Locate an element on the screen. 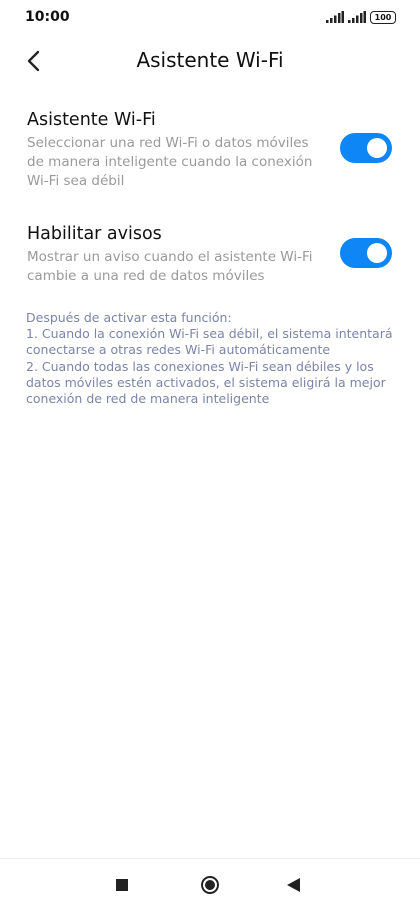 This screenshot has height=911, width=420. enable-notices-toggle is located at coordinates (366, 253).